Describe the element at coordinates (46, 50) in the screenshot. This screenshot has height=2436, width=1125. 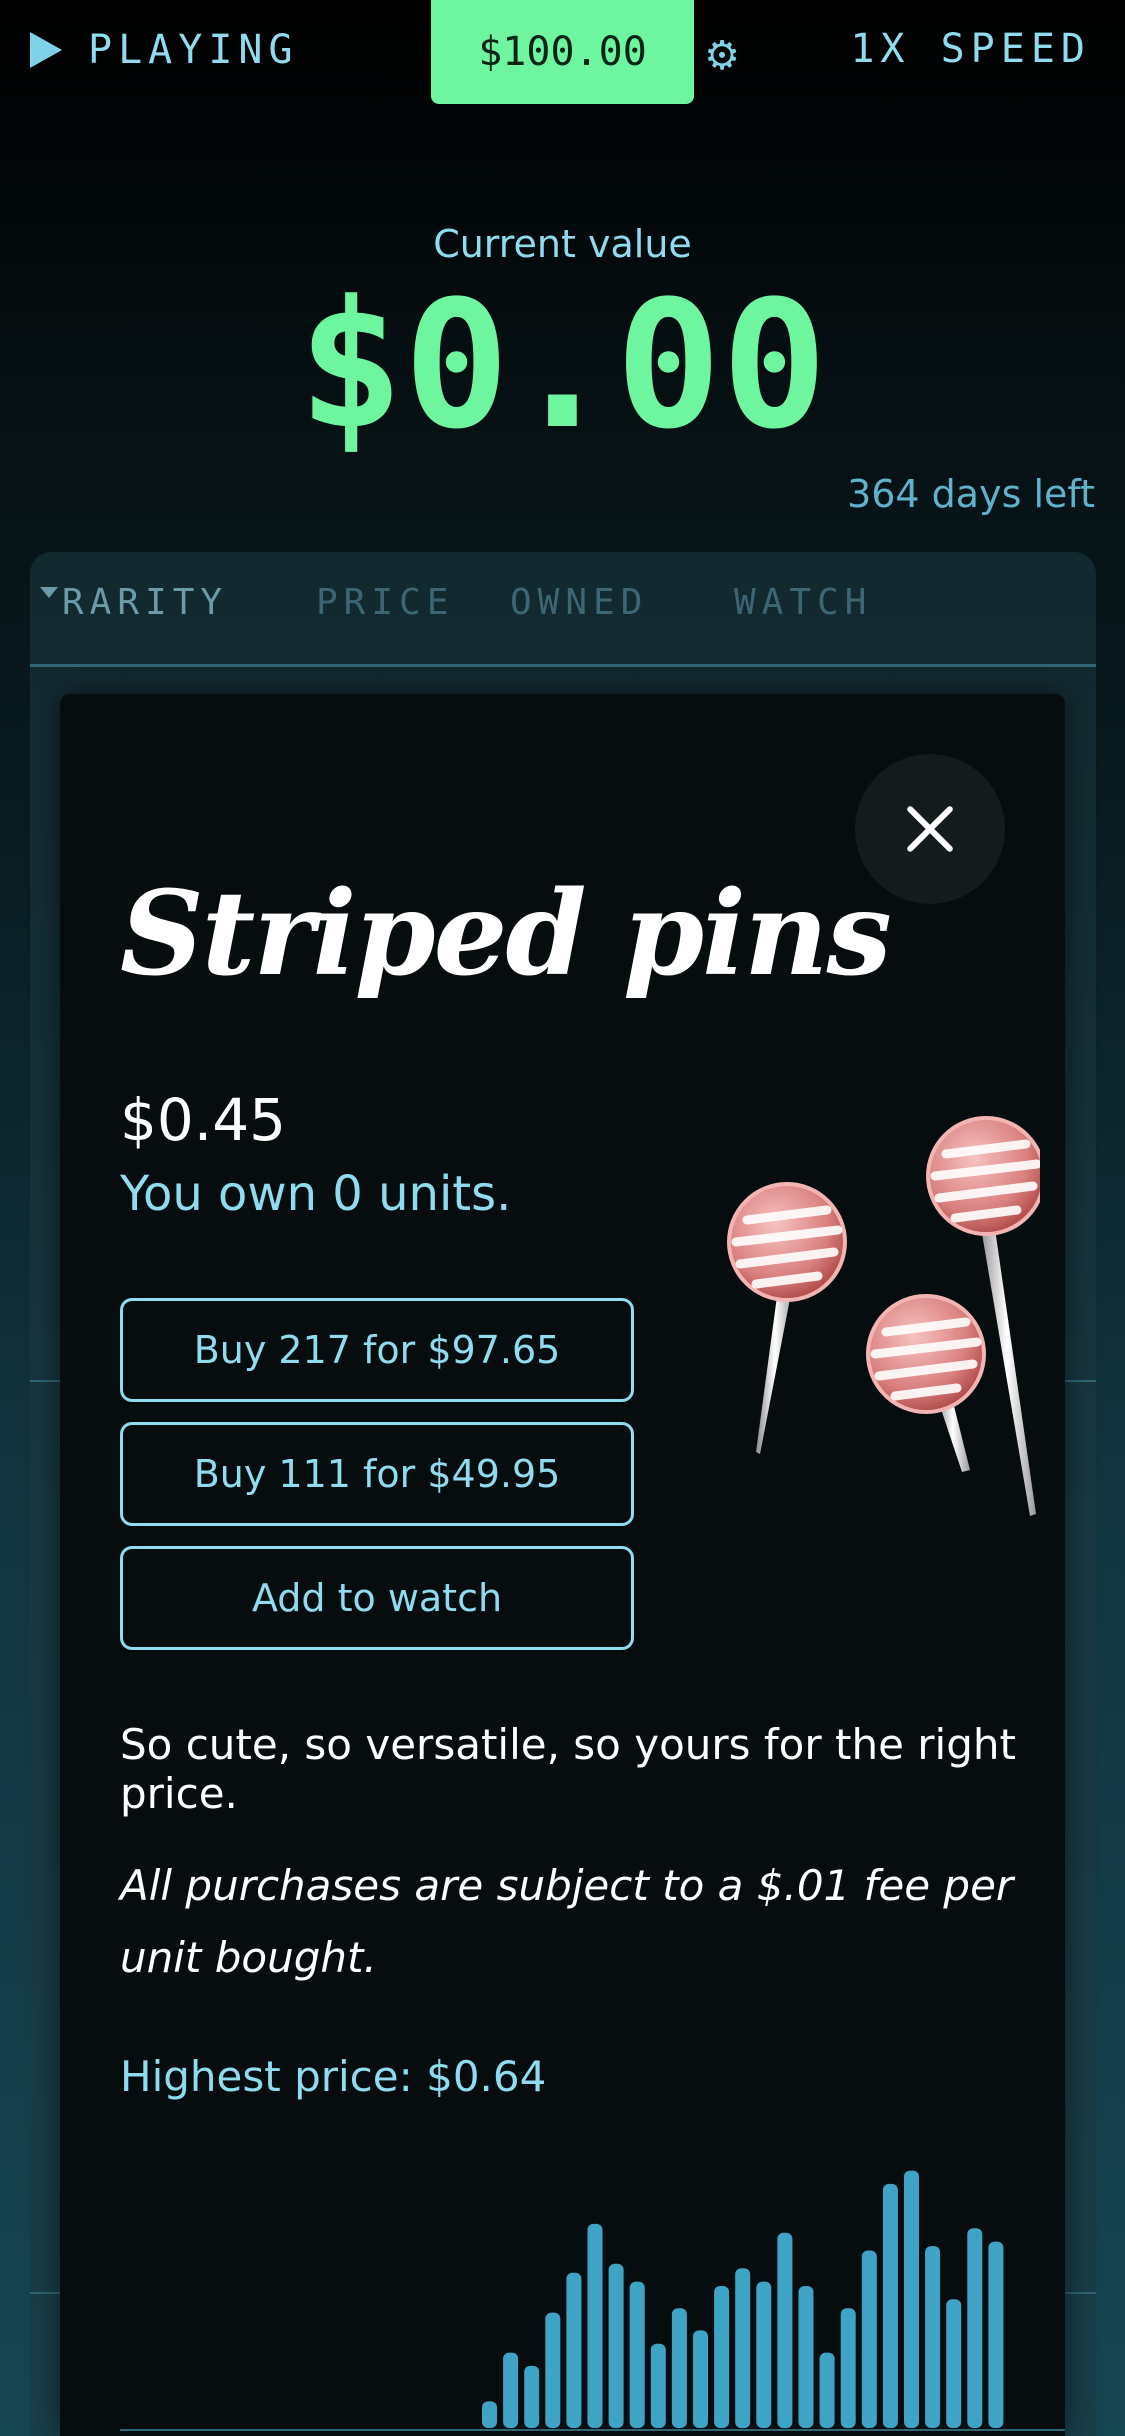
I see `play-icon` at that location.